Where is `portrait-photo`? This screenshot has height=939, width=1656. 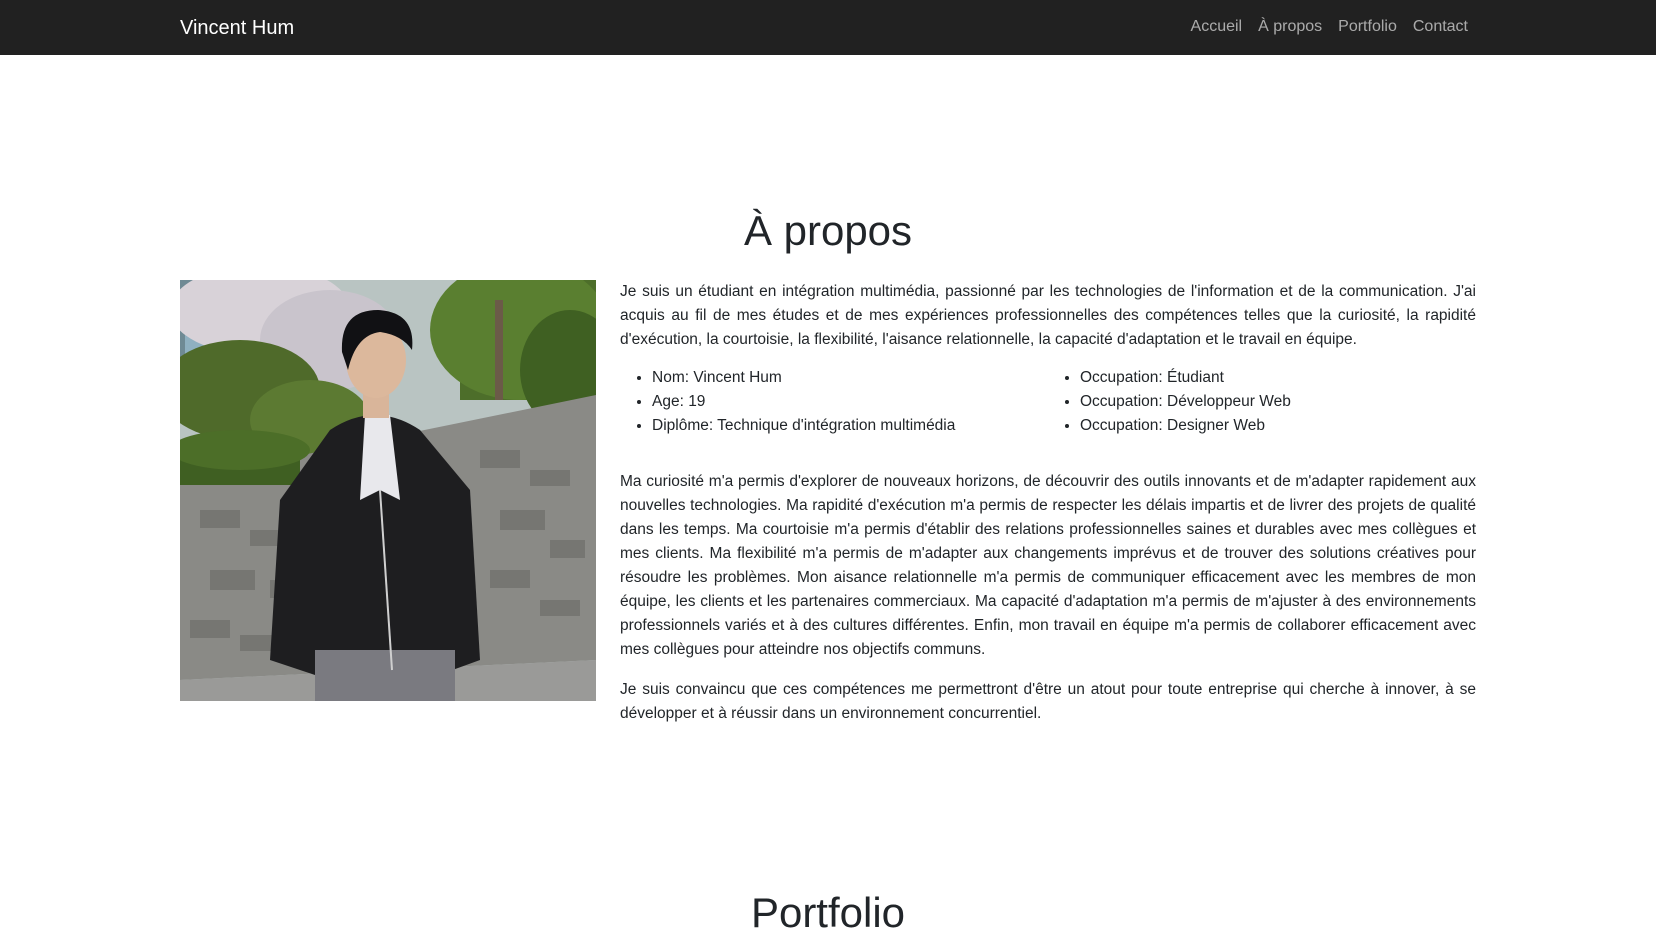
portrait-photo is located at coordinates (388, 490).